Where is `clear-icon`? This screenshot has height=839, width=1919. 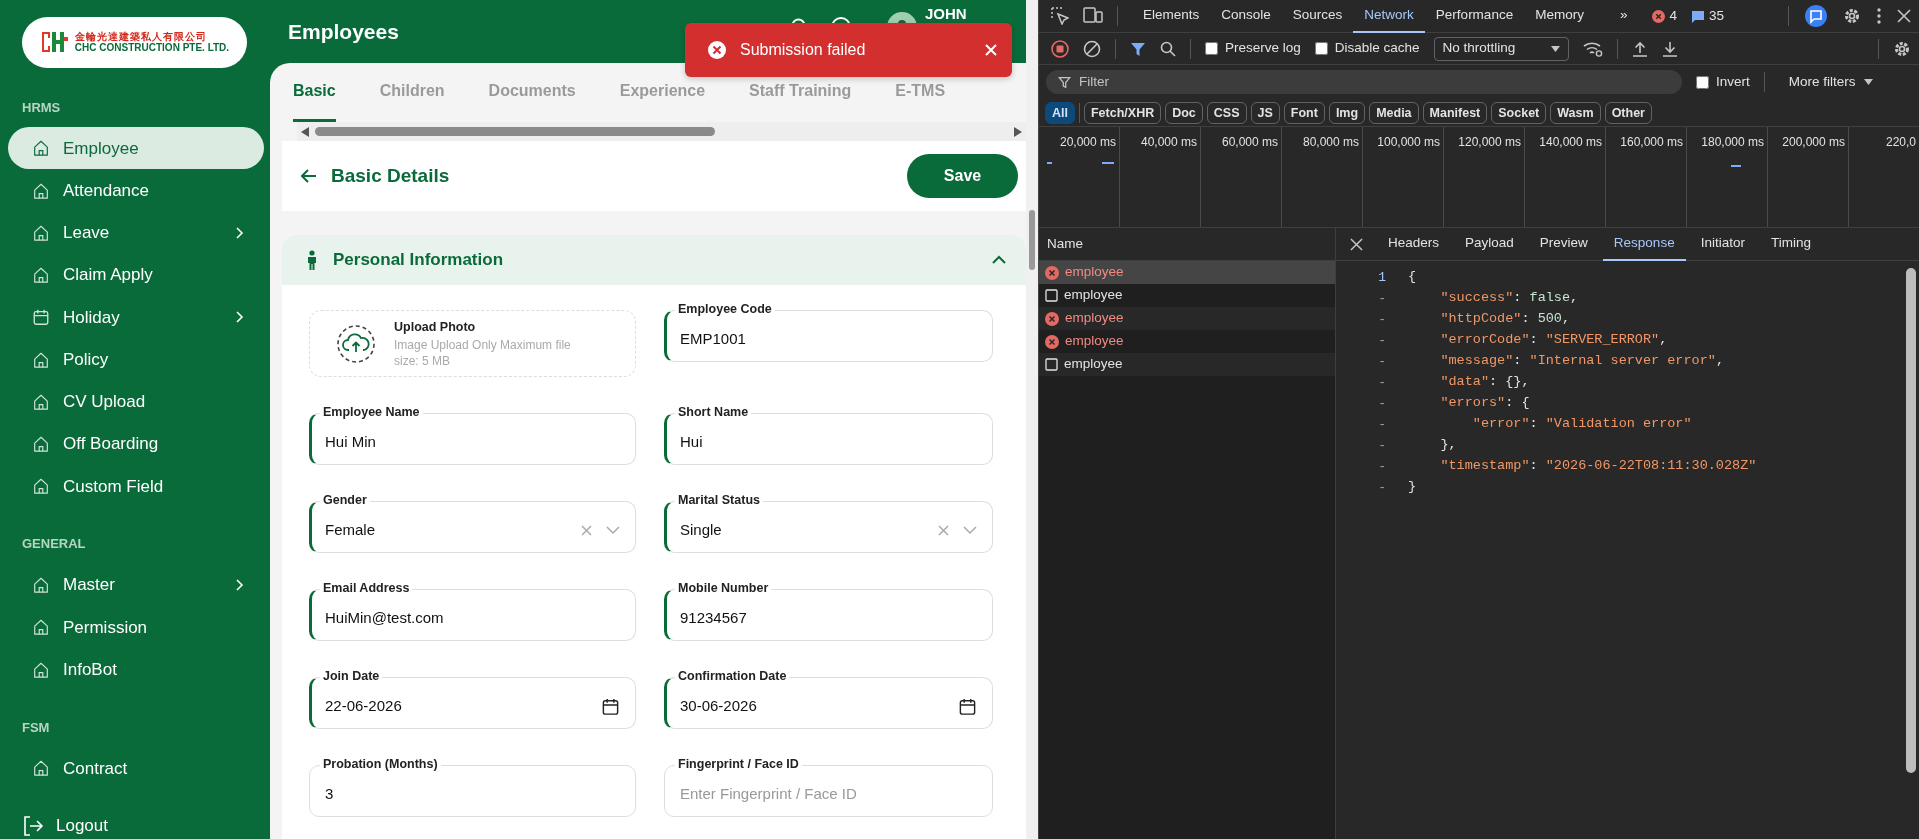
clear-icon is located at coordinates (1092, 48).